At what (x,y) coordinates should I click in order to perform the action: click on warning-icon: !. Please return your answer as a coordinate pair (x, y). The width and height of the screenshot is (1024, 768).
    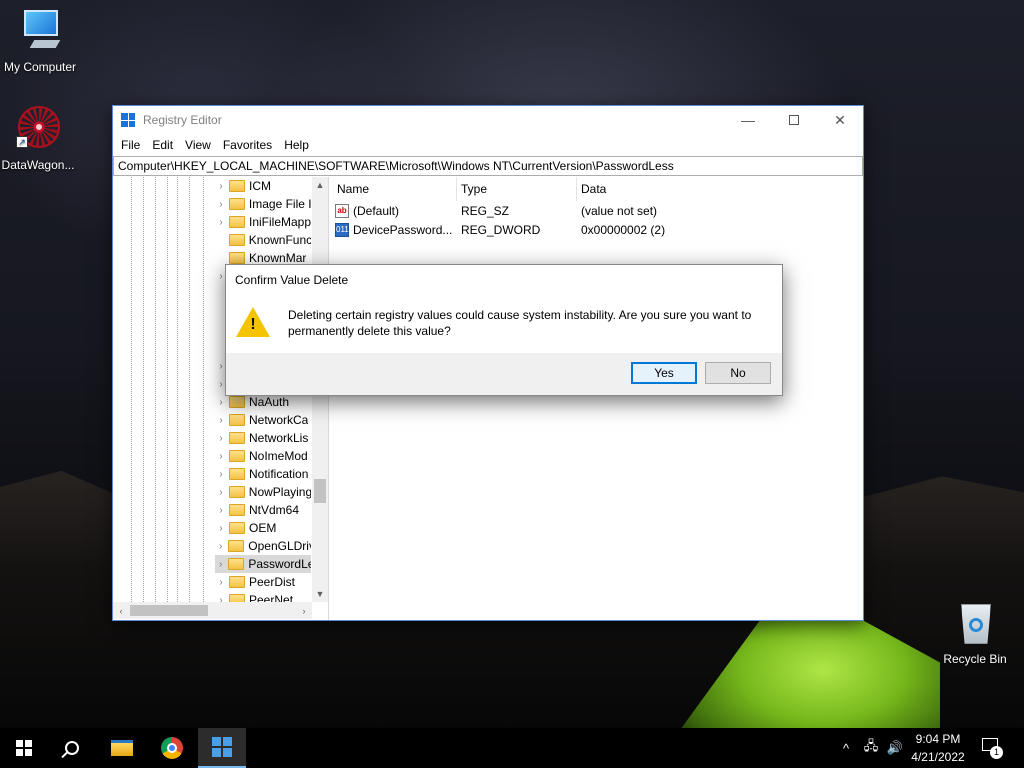
    Looking at the image, I should click on (253, 322).